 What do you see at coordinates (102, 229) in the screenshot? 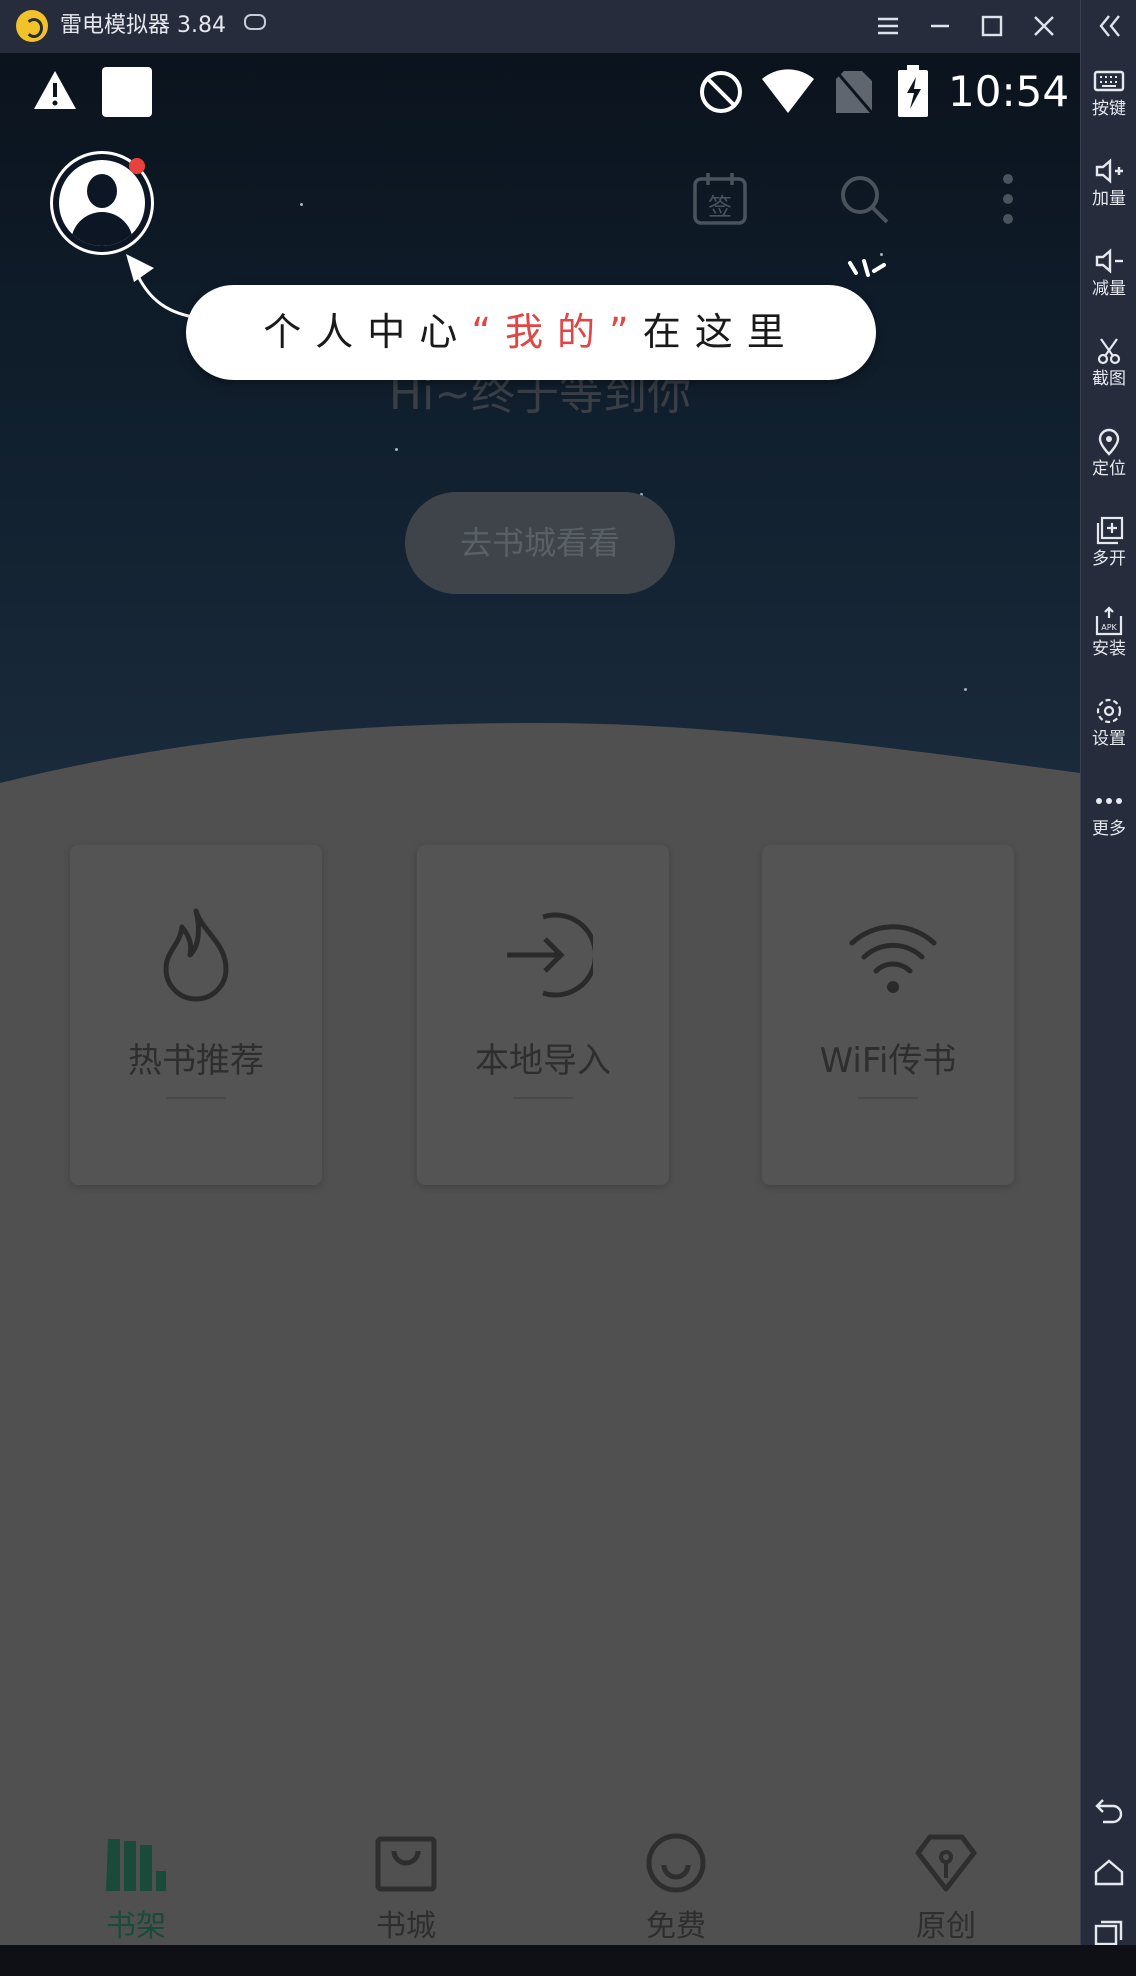
I see `user-body` at bounding box center [102, 229].